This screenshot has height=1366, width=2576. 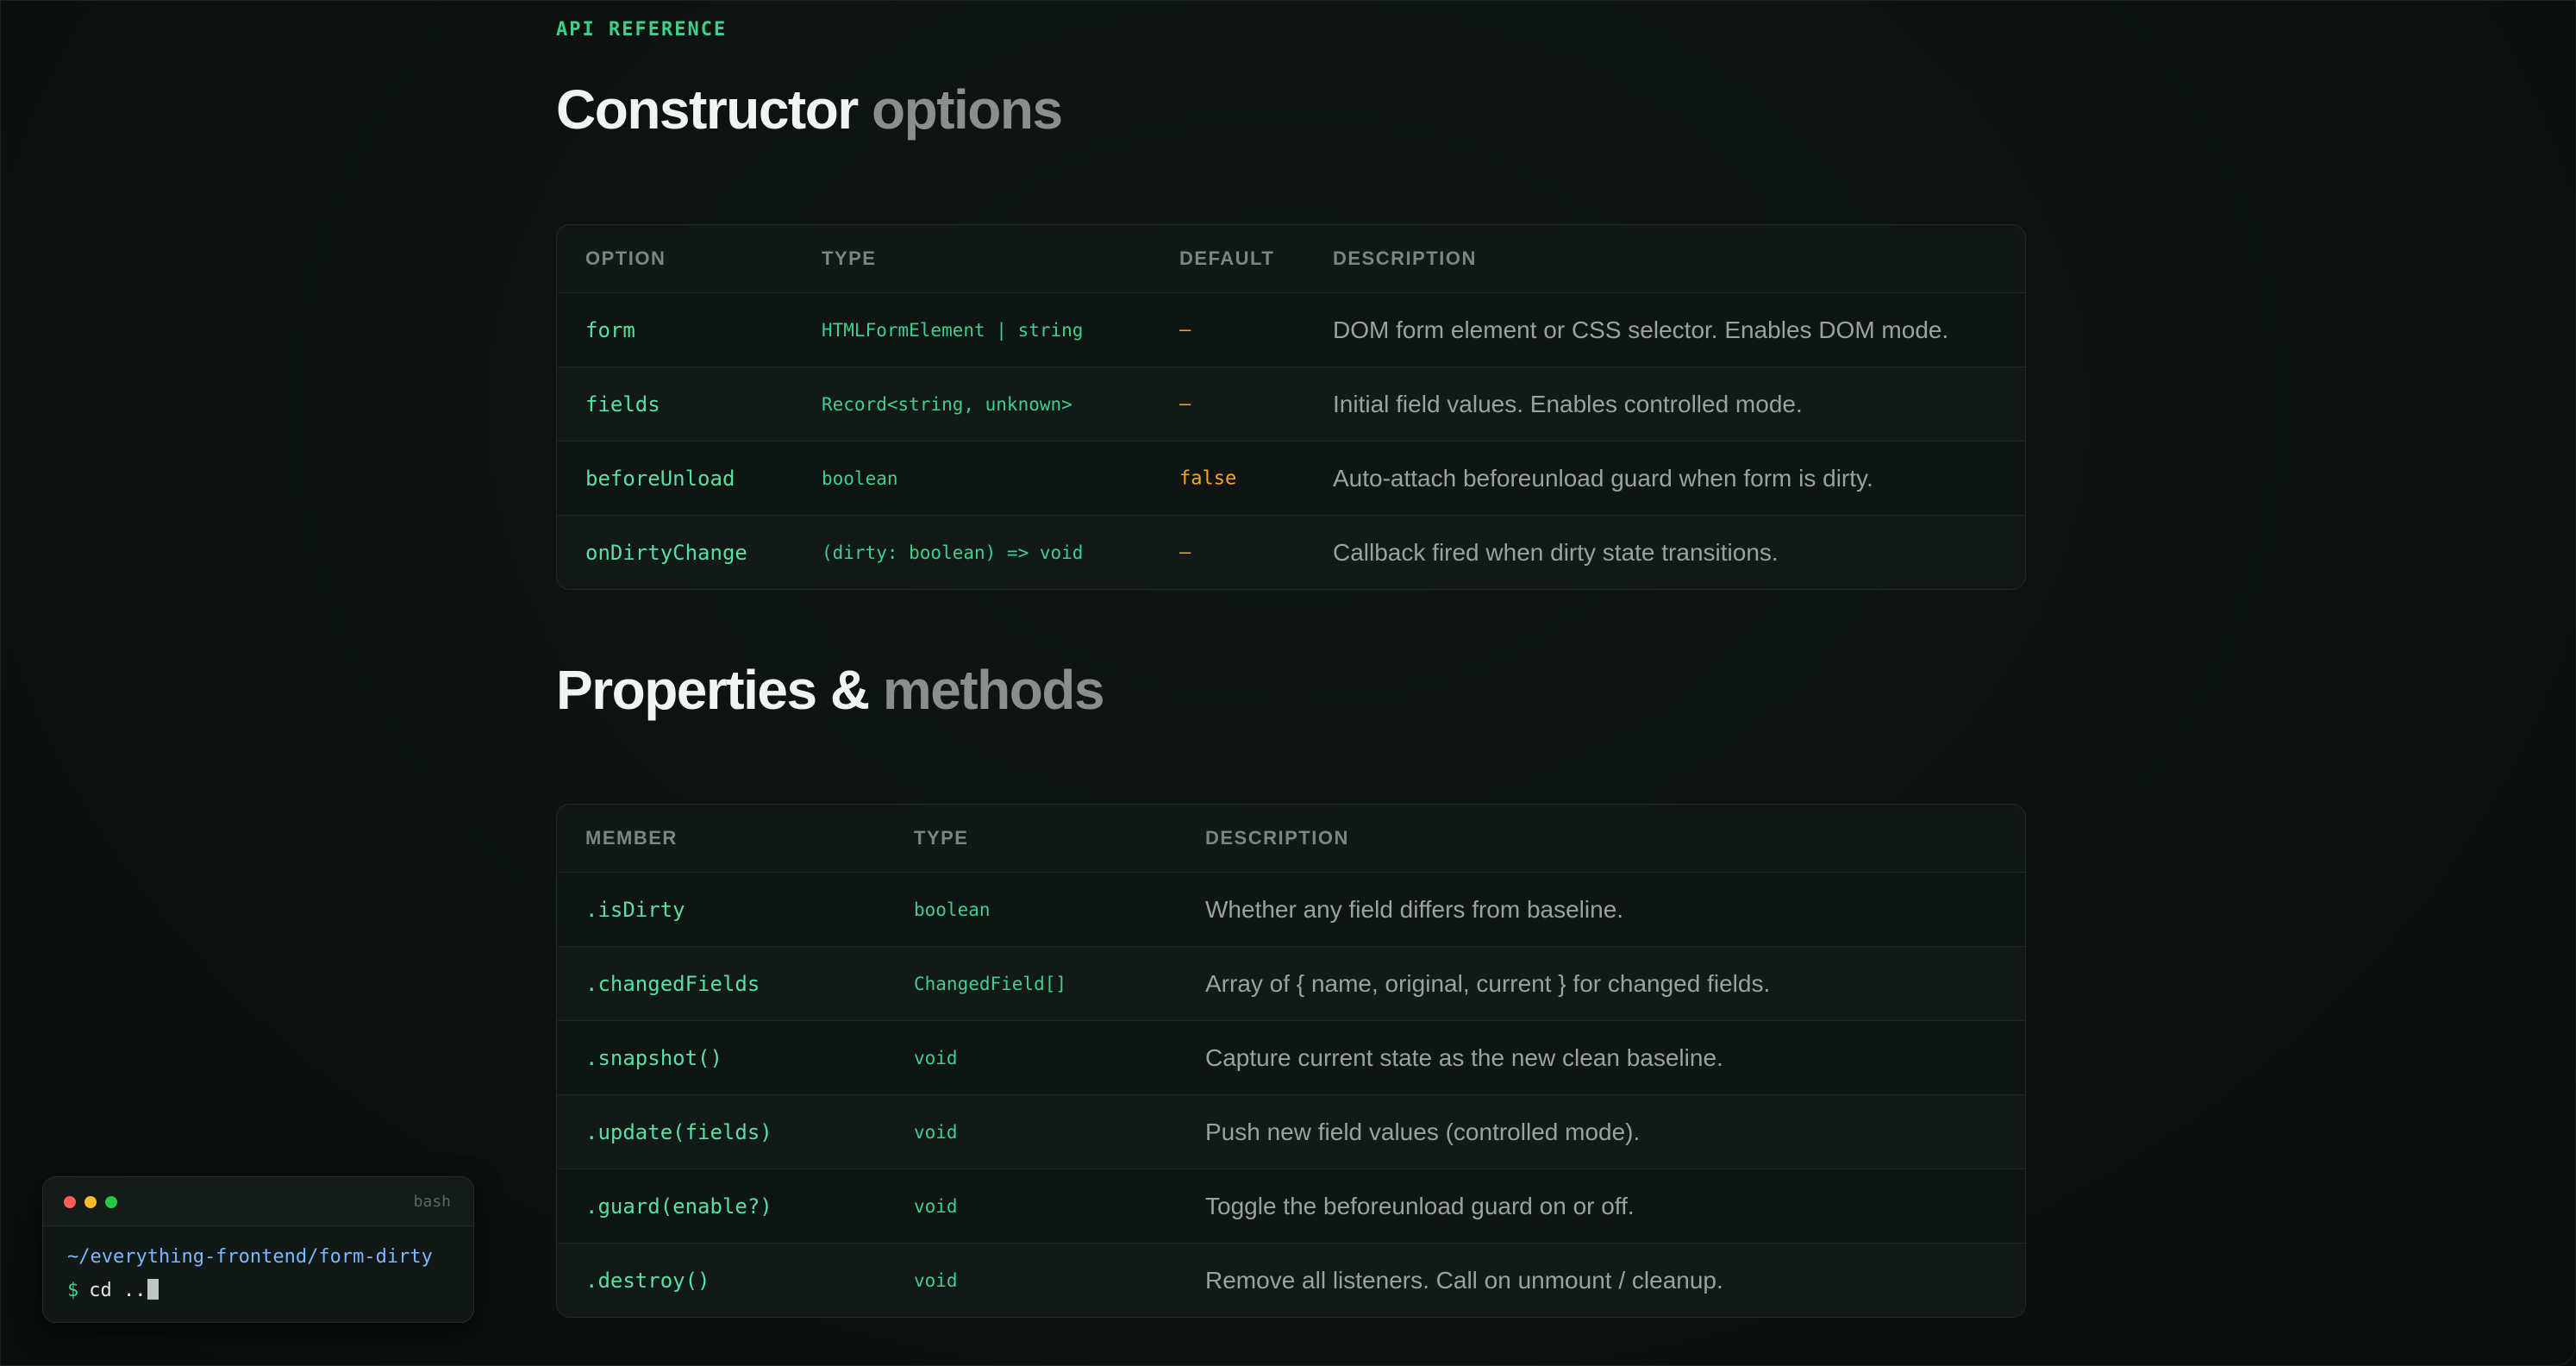 I want to click on properties-methods-title: Properties & methods, so click(x=830, y=690).